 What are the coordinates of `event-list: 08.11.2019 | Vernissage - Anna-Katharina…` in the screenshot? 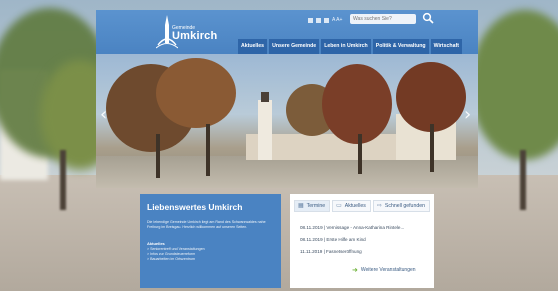 It's located at (365, 240).